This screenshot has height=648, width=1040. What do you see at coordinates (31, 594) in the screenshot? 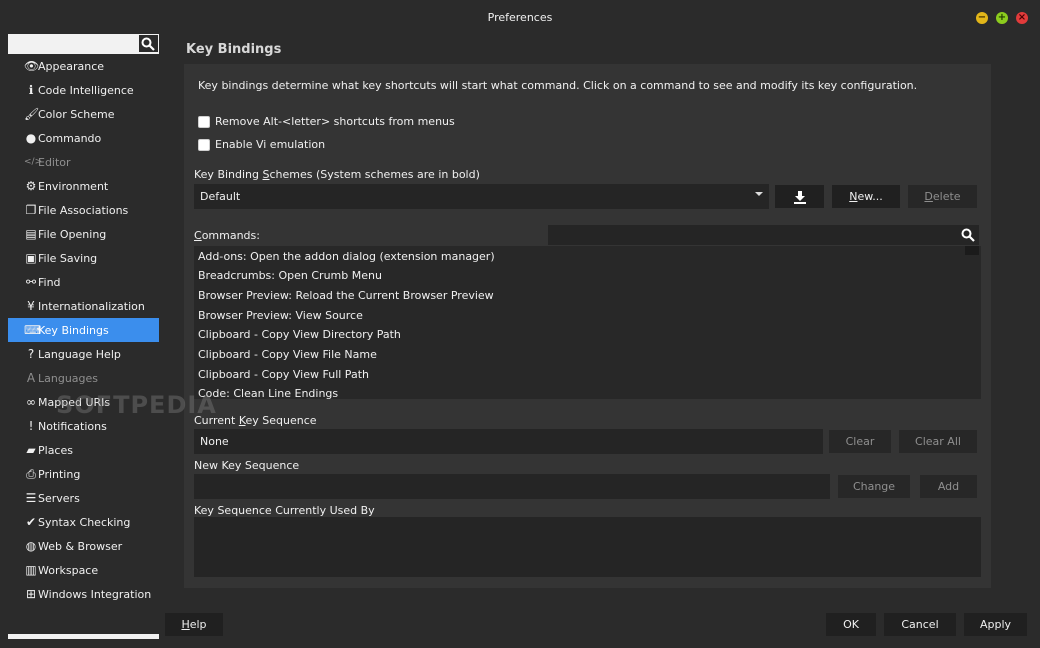
I see `windows-icon: ⊞` at bounding box center [31, 594].